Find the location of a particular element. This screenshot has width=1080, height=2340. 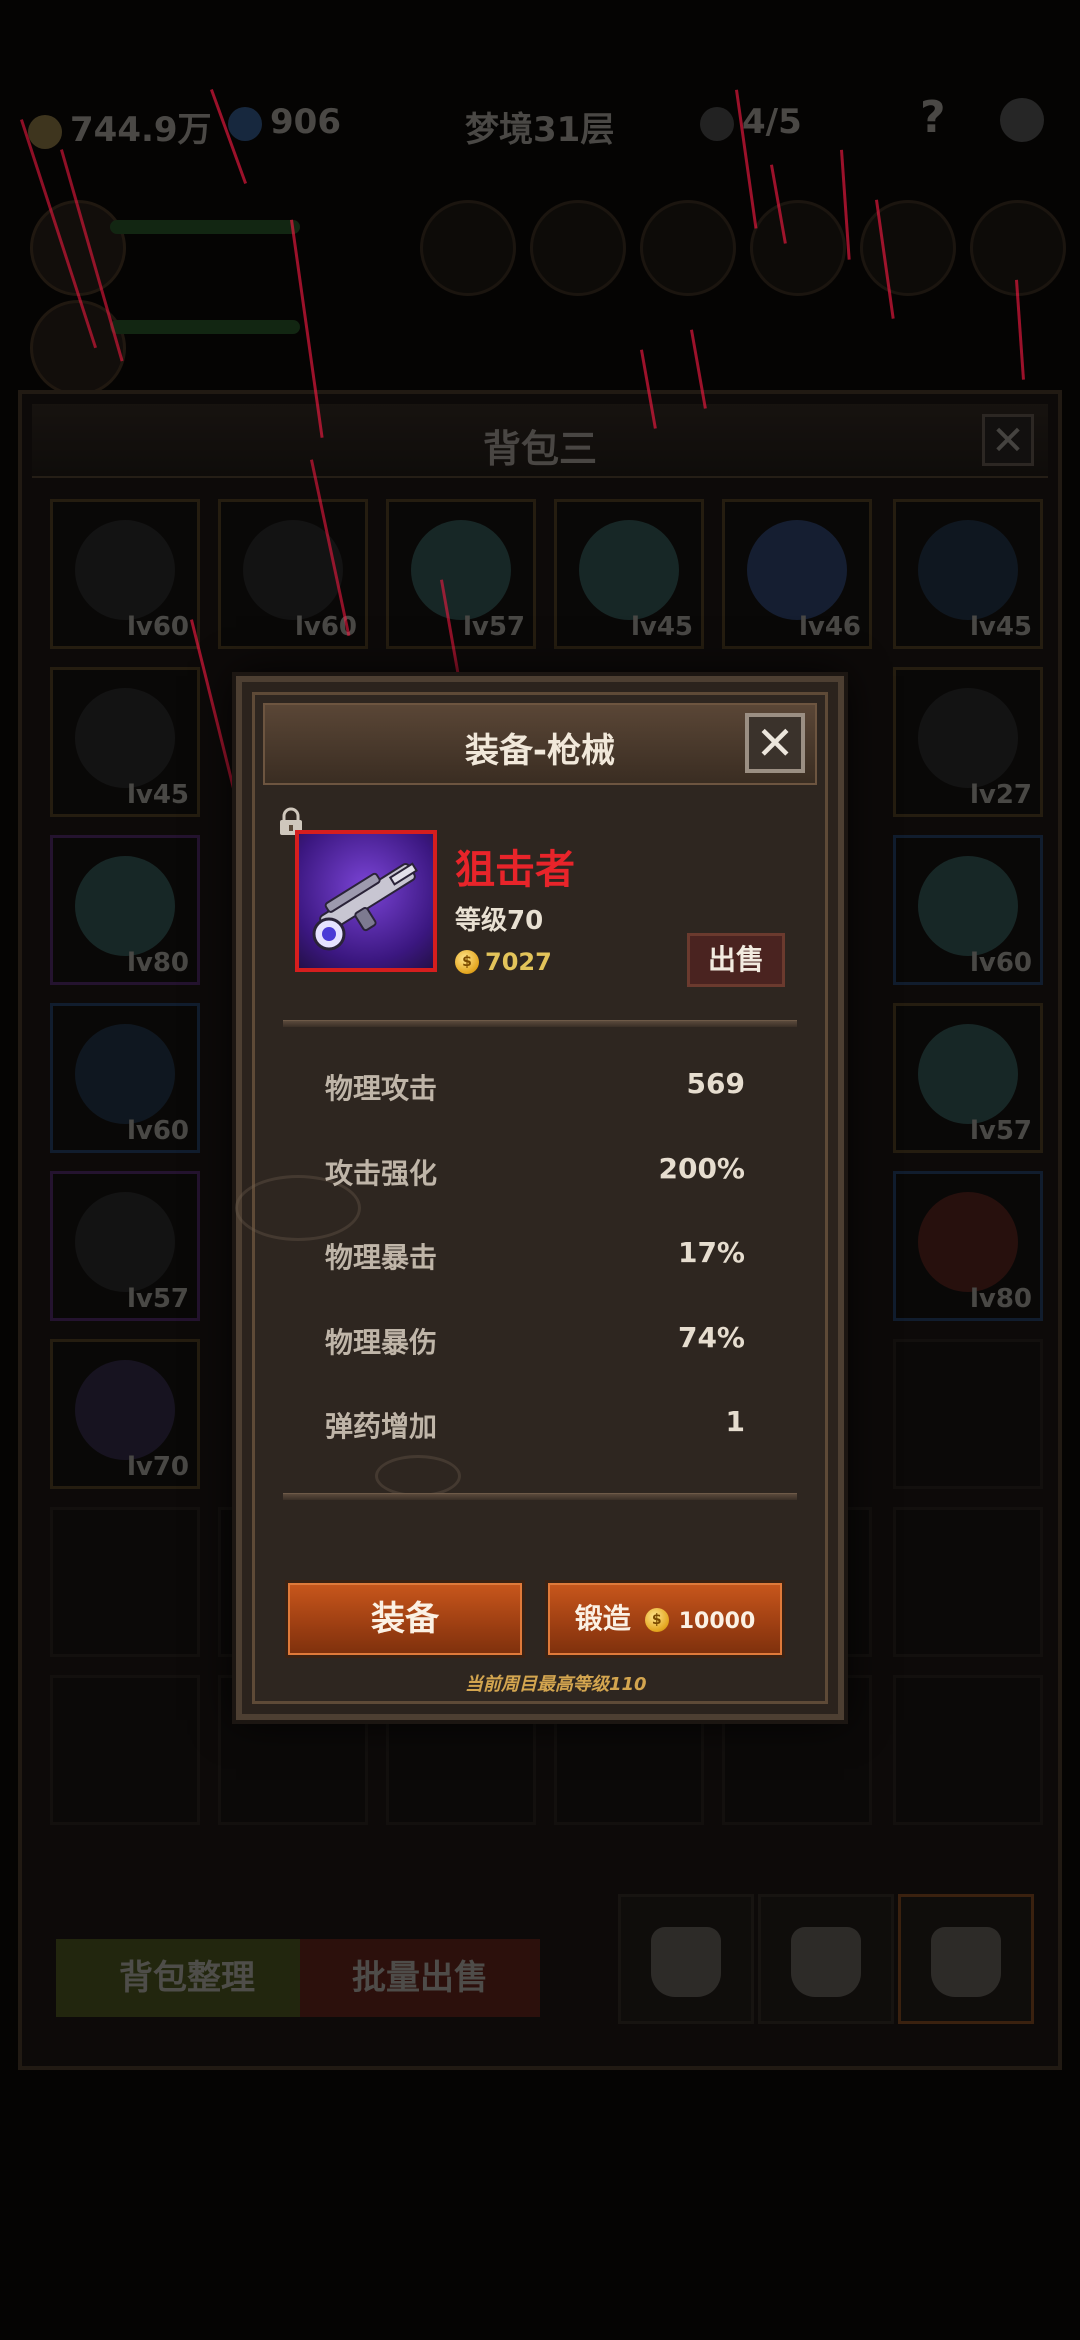

slot-level: lv70 is located at coordinates (157, 1467).